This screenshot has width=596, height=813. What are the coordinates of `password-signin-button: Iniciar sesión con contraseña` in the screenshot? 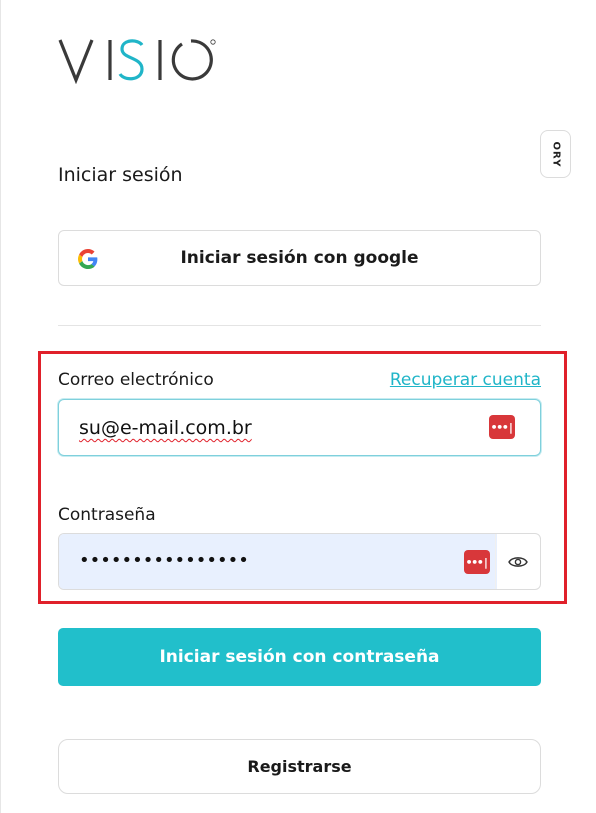 It's located at (299, 657).